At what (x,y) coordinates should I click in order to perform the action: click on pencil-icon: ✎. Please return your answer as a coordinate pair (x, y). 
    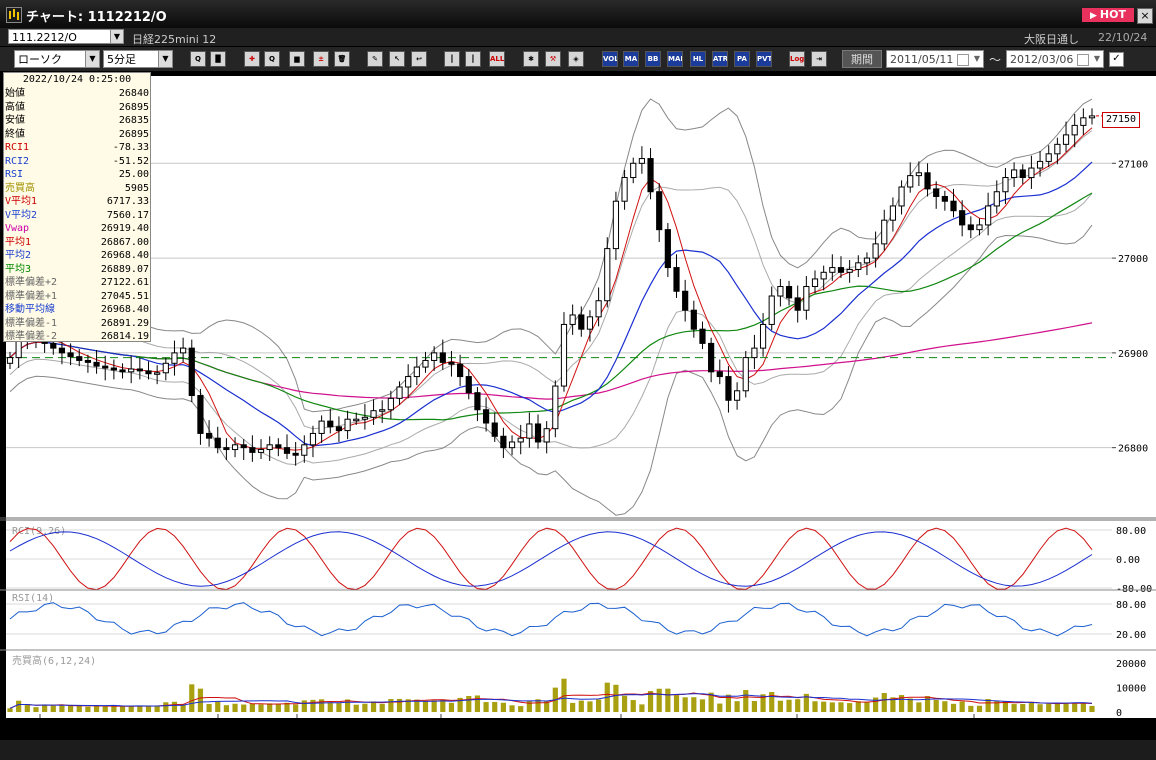
    Looking at the image, I should click on (375, 59).